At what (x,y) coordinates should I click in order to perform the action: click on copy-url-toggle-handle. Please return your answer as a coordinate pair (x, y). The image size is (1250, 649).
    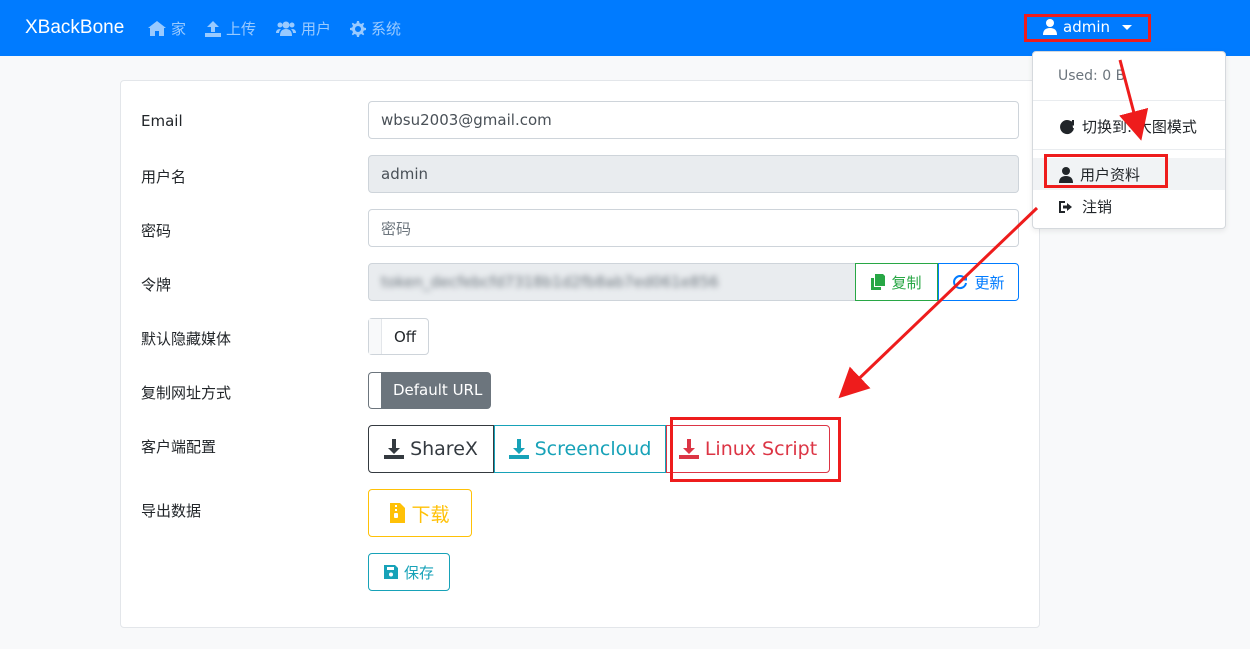
    Looking at the image, I should click on (375, 390).